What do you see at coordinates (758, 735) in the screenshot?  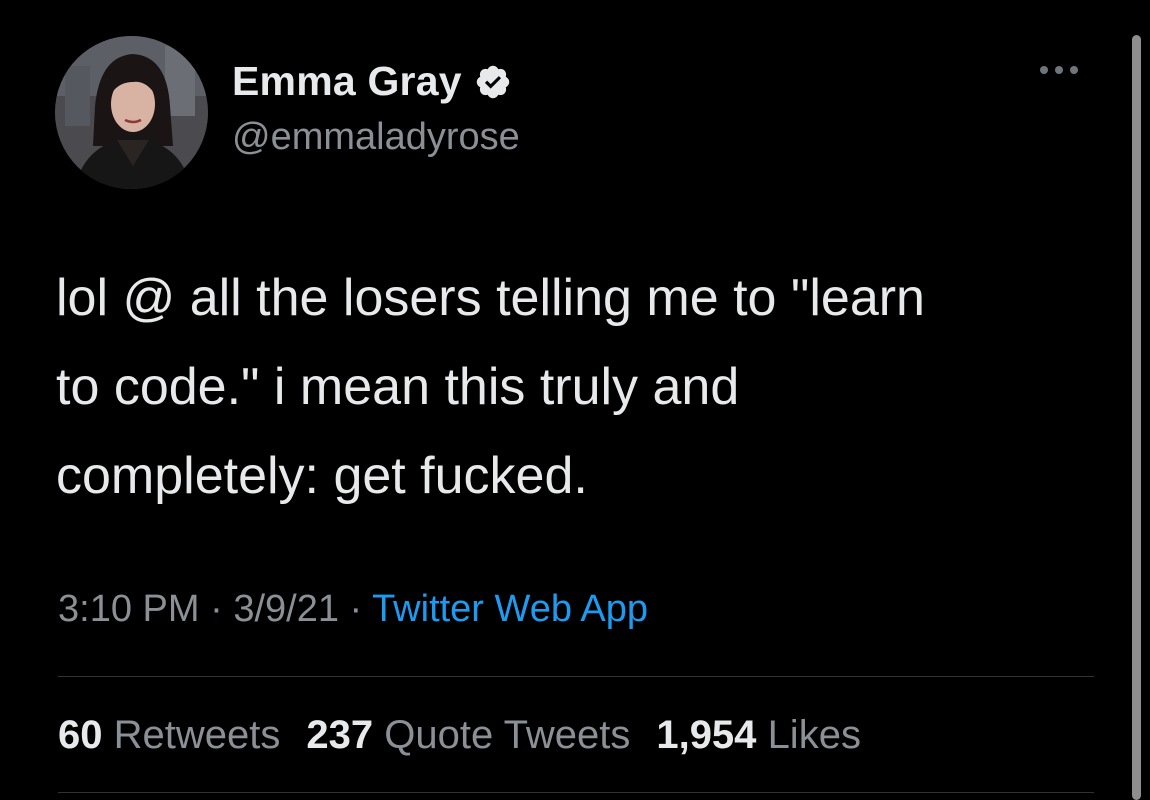 I see `likes-stat: 1,954 Likes` at bounding box center [758, 735].